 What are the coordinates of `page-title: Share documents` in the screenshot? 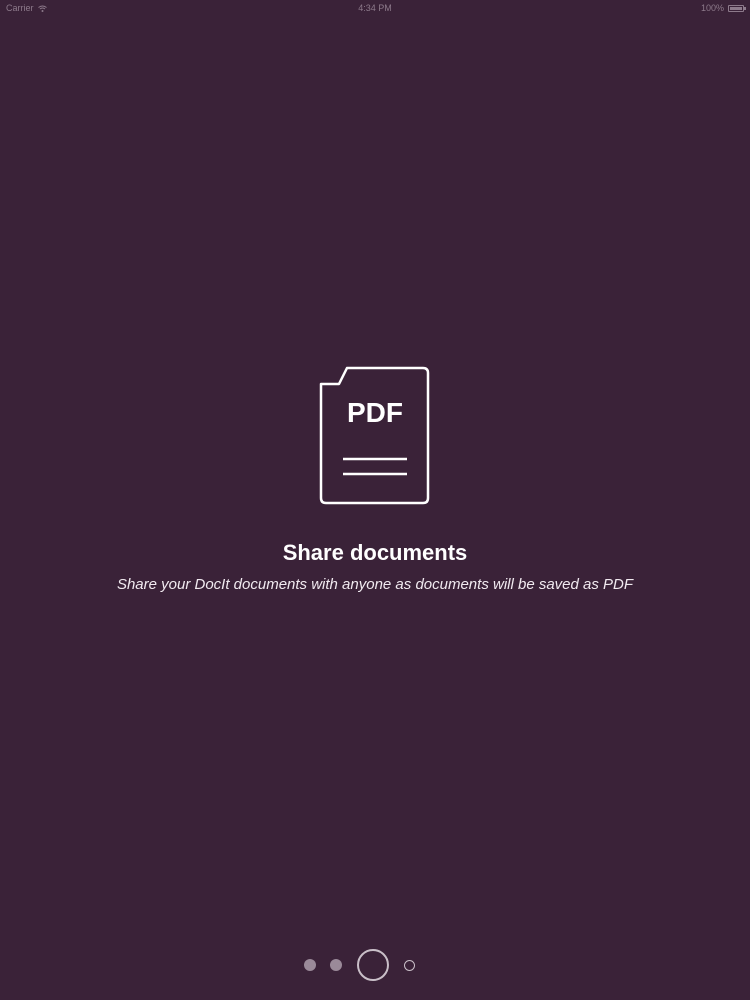 It's located at (375, 552).